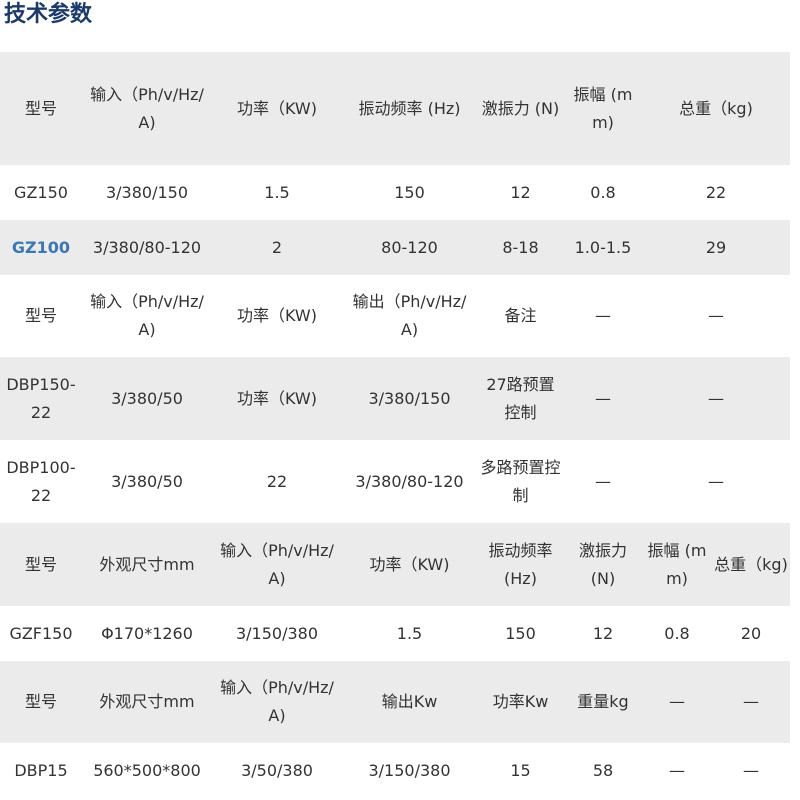  I want to click on table-cell: 15, so click(520, 770).